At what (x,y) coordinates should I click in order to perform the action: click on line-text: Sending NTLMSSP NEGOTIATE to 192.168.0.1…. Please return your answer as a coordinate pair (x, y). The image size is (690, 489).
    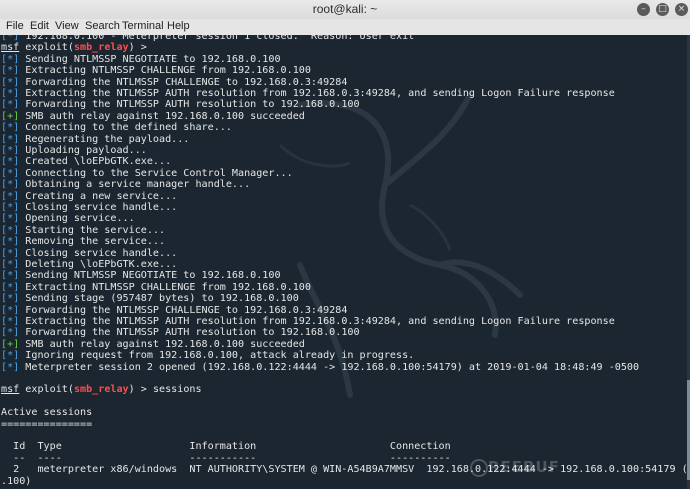
    Looking at the image, I should click on (150, 59).